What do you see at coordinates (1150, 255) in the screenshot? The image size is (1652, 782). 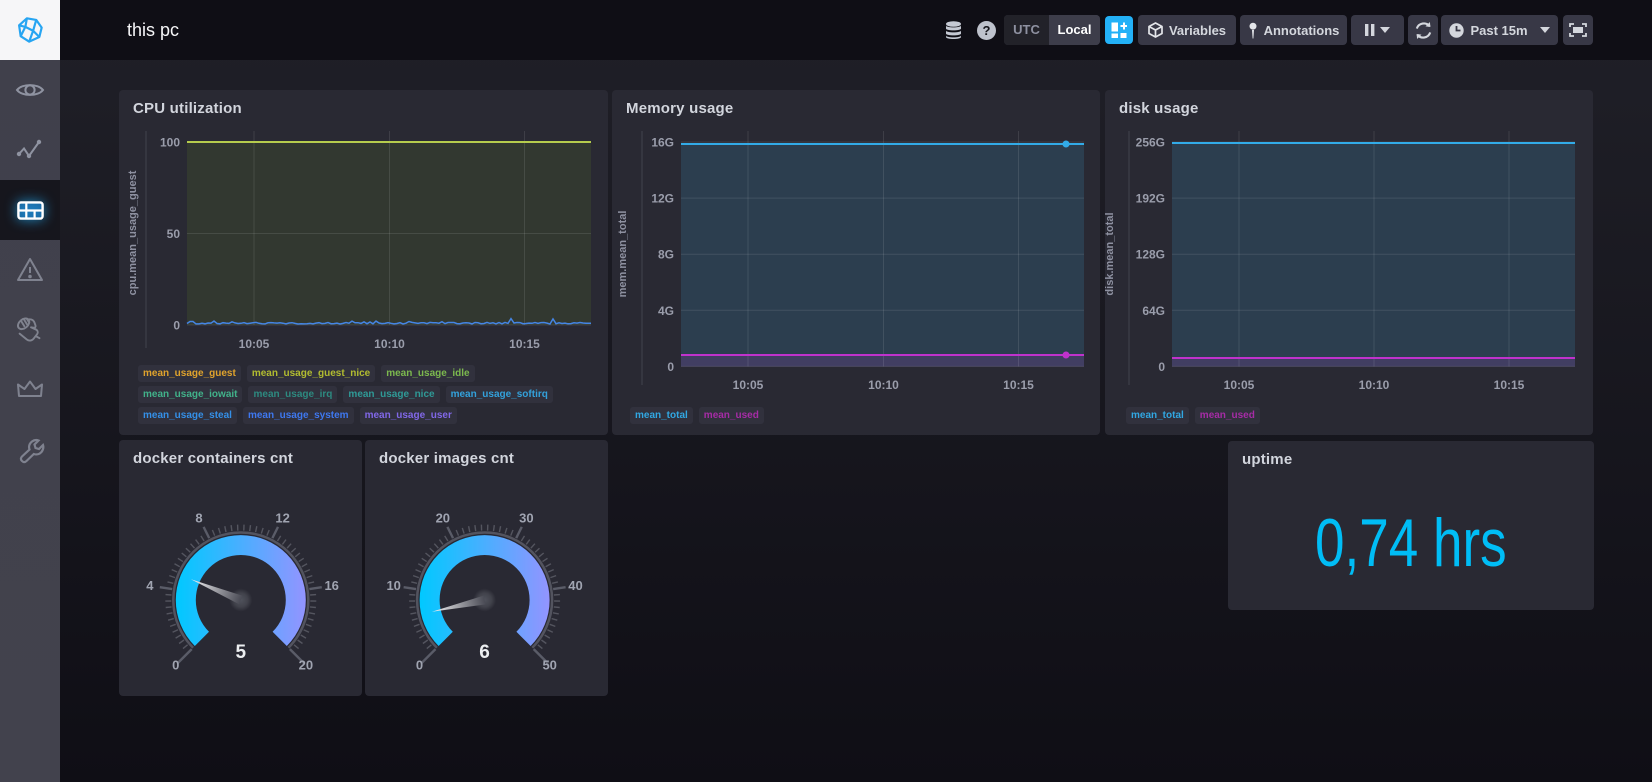 I see `svg-text: 128G` at bounding box center [1150, 255].